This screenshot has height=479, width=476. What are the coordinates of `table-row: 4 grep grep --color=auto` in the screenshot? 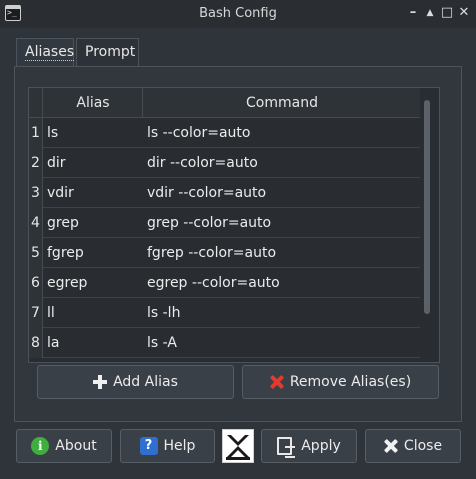 It's located at (224, 223).